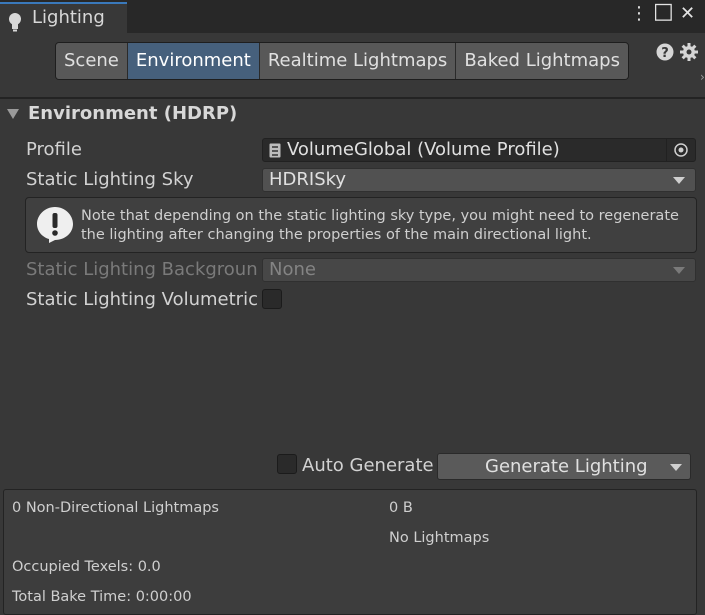  What do you see at coordinates (479, 180) in the screenshot?
I see `static-sky-dropdown: HDRISky` at bounding box center [479, 180].